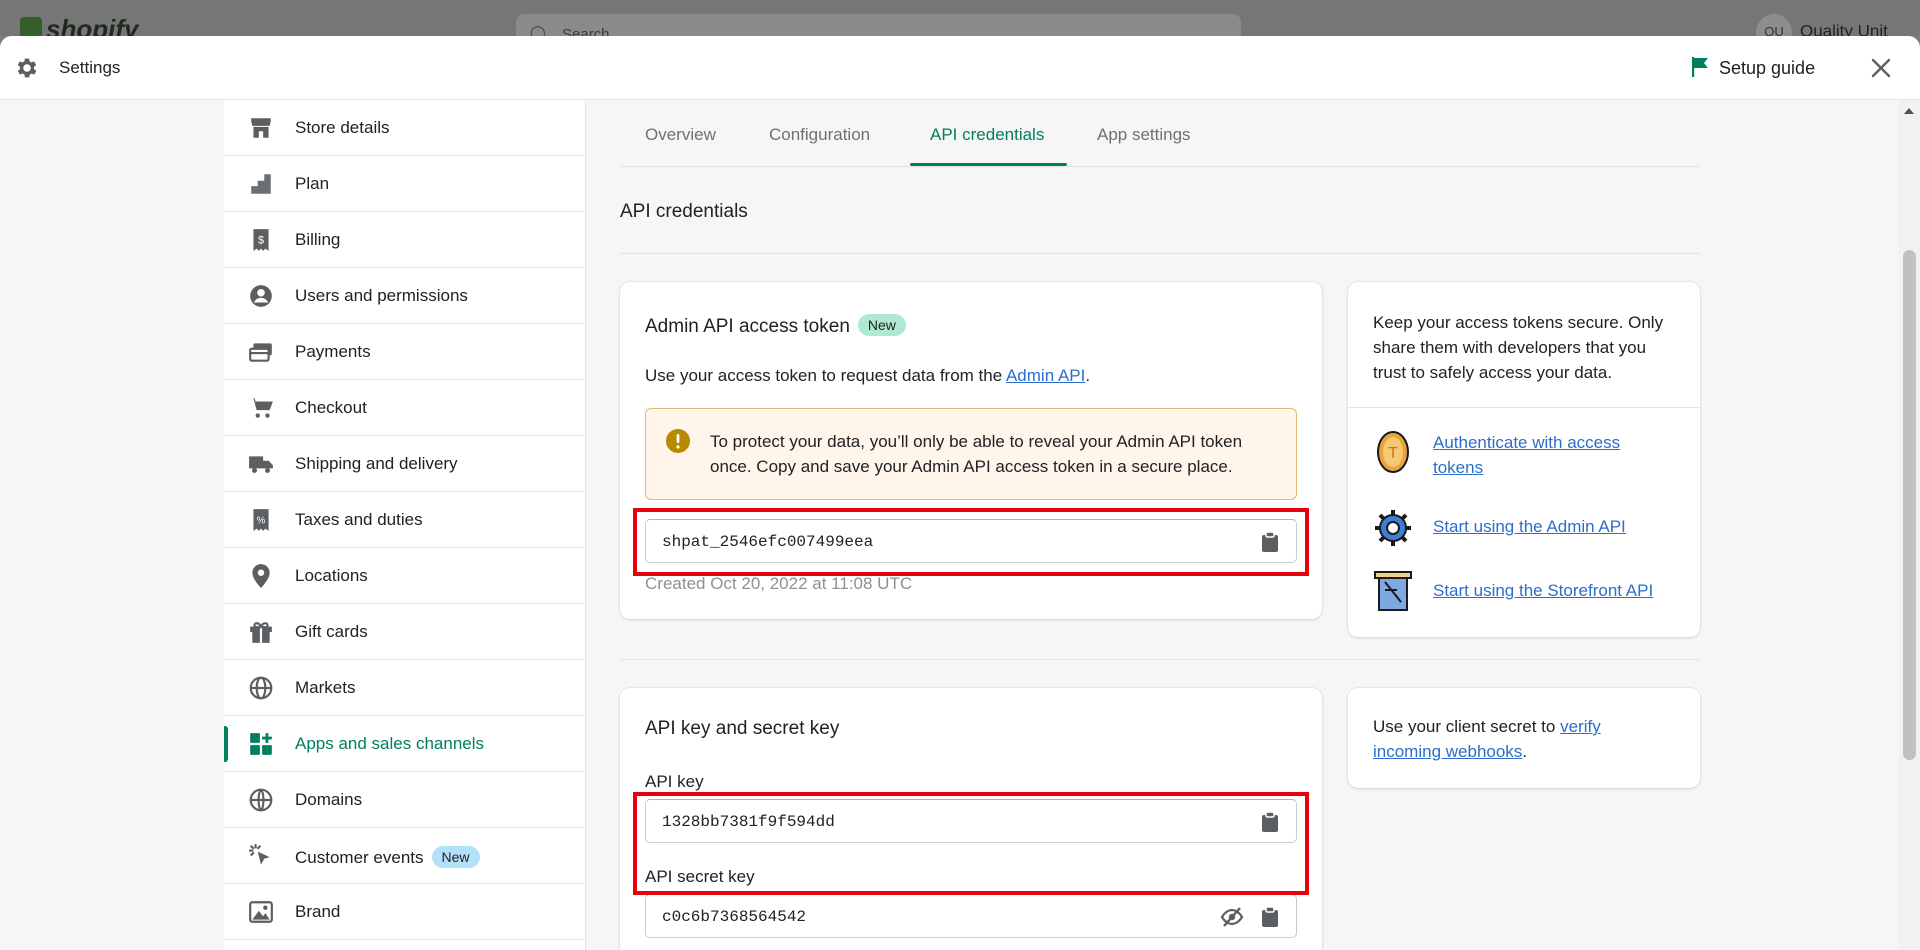 The image size is (1920, 950). What do you see at coordinates (405, 912) in the screenshot?
I see `sidebar-item-brand: Brand` at bounding box center [405, 912].